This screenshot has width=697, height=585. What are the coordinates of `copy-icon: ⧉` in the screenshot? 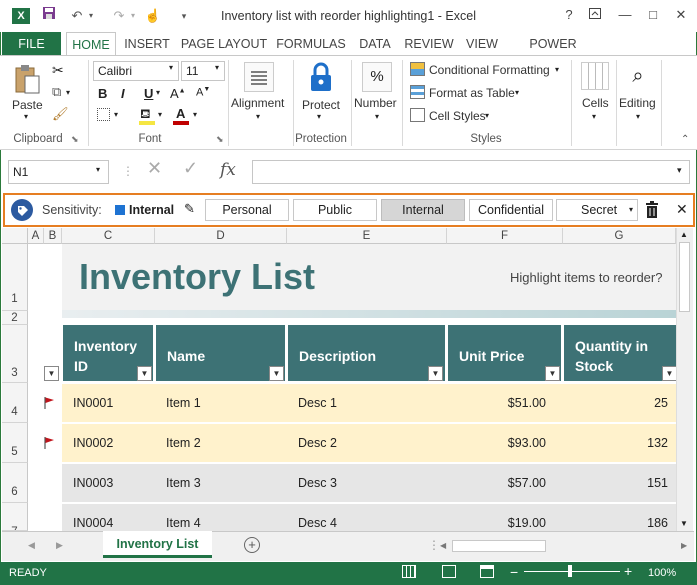 It's located at (56, 92).